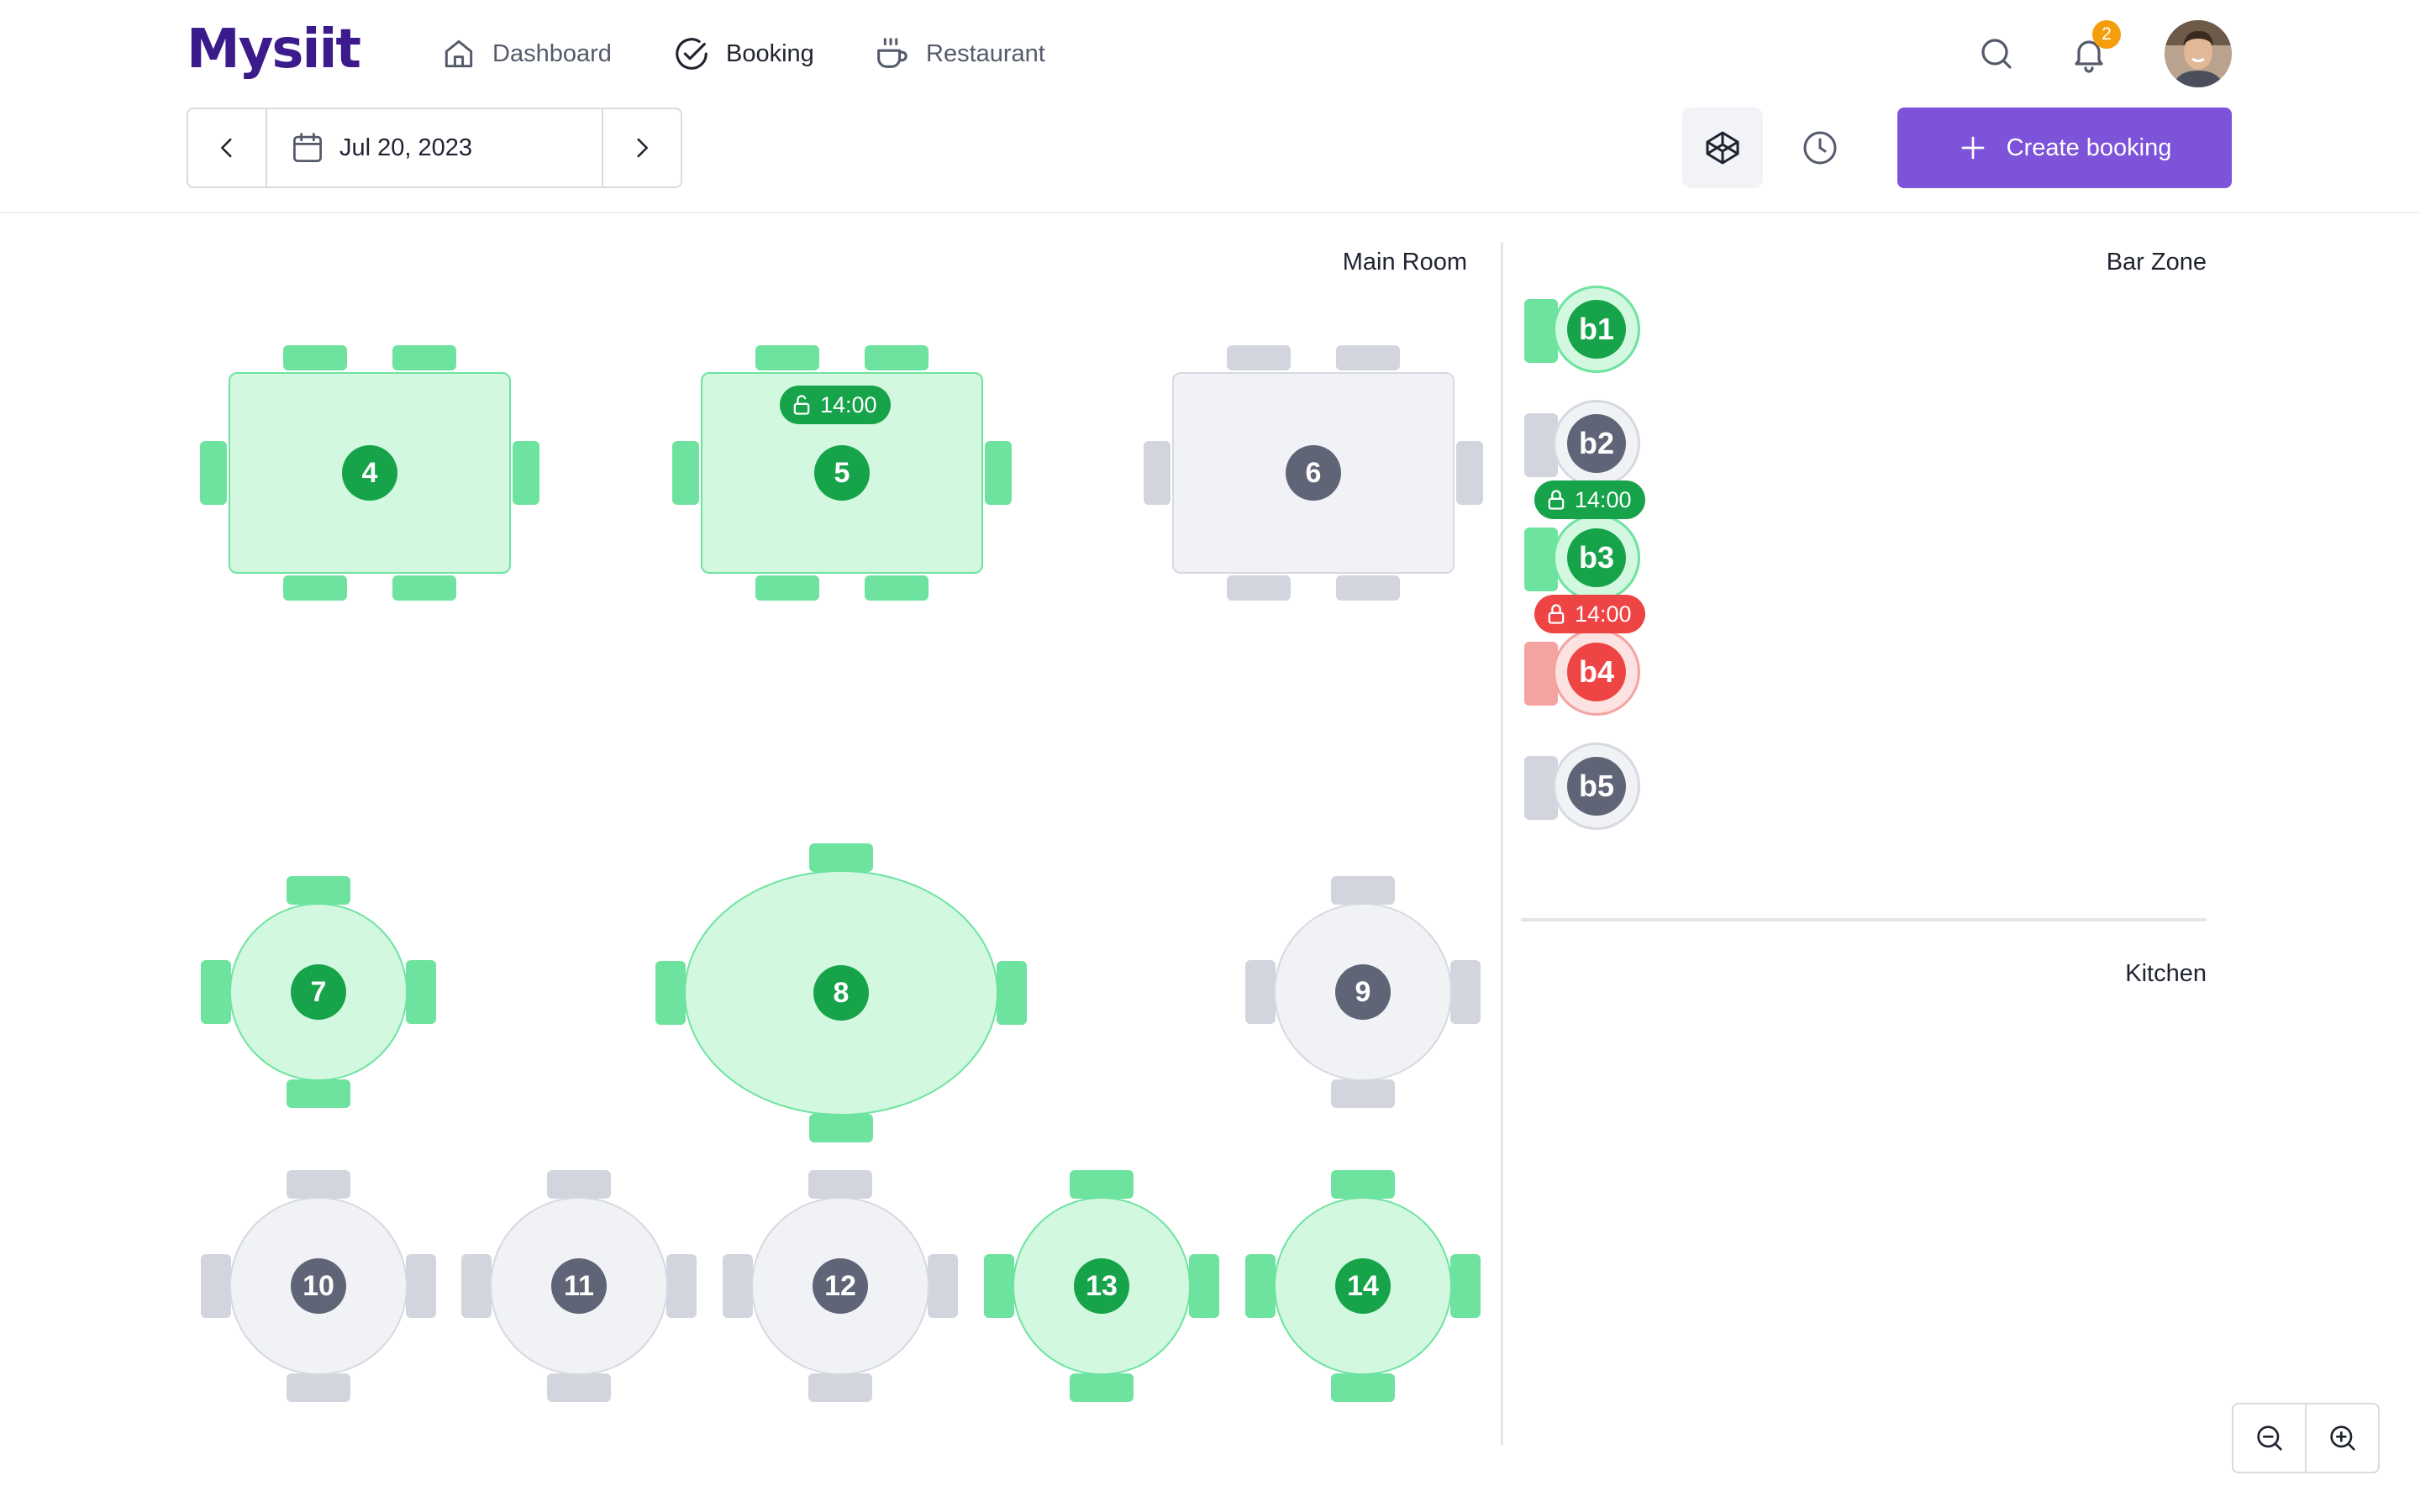 This screenshot has width=2420, height=1512. I want to click on nav-dashboard: Dashboard, so click(526, 53).